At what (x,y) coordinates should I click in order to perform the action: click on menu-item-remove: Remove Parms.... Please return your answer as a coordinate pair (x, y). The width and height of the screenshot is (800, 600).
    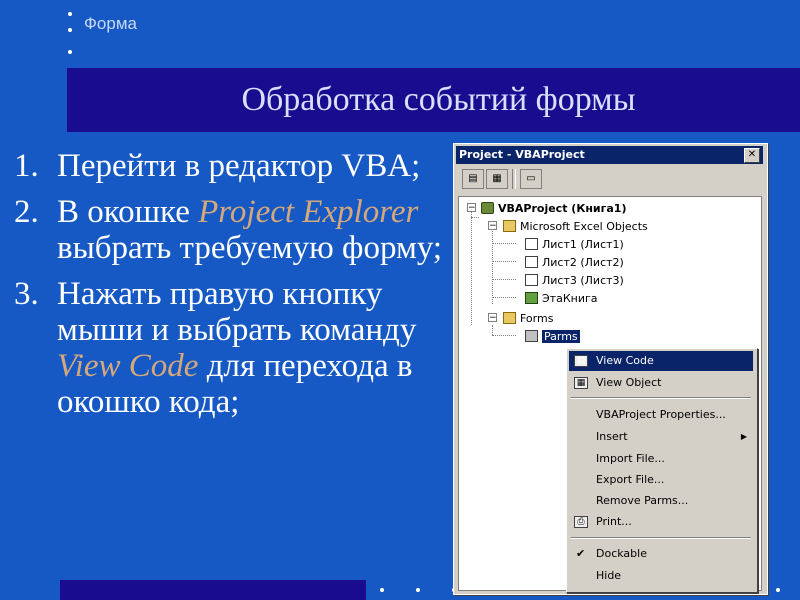
    Looking at the image, I should click on (661, 501).